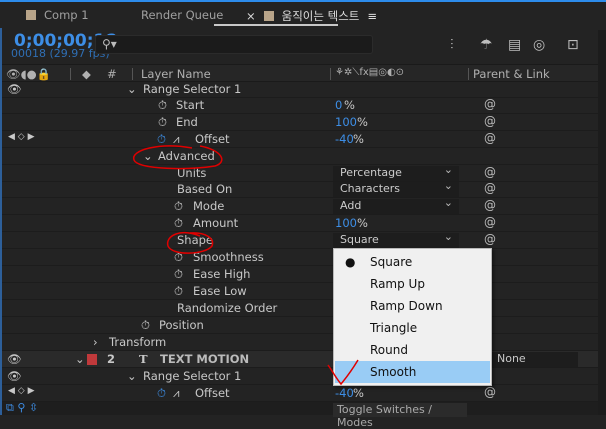 The width and height of the screenshot is (606, 429). Describe the element at coordinates (276, 25) in the screenshot. I see `active-tab-indicator` at that location.